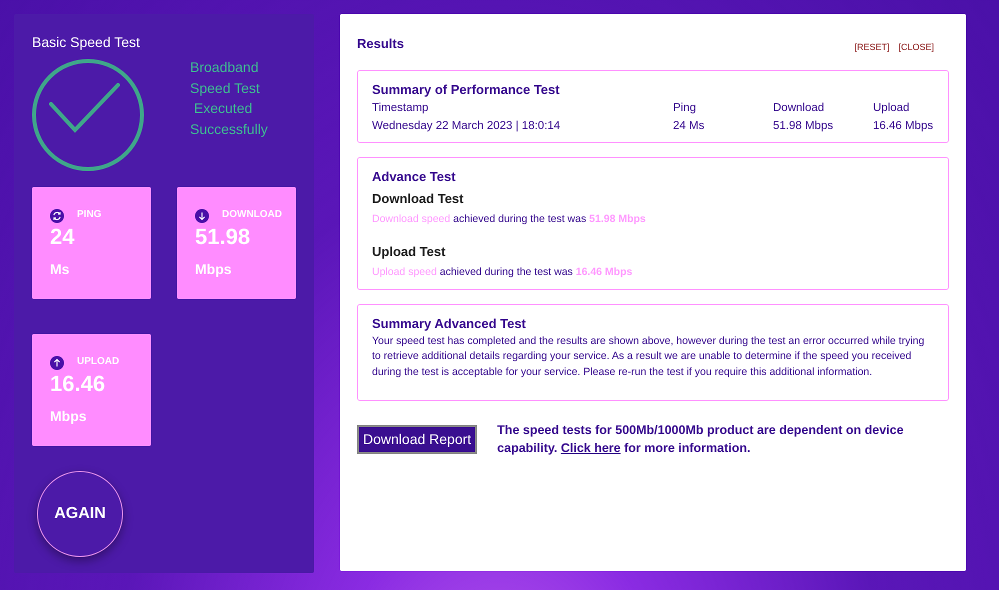 The image size is (999, 590). Describe the element at coordinates (88, 115) in the screenshot. I see `check-circle-icon` at that location.